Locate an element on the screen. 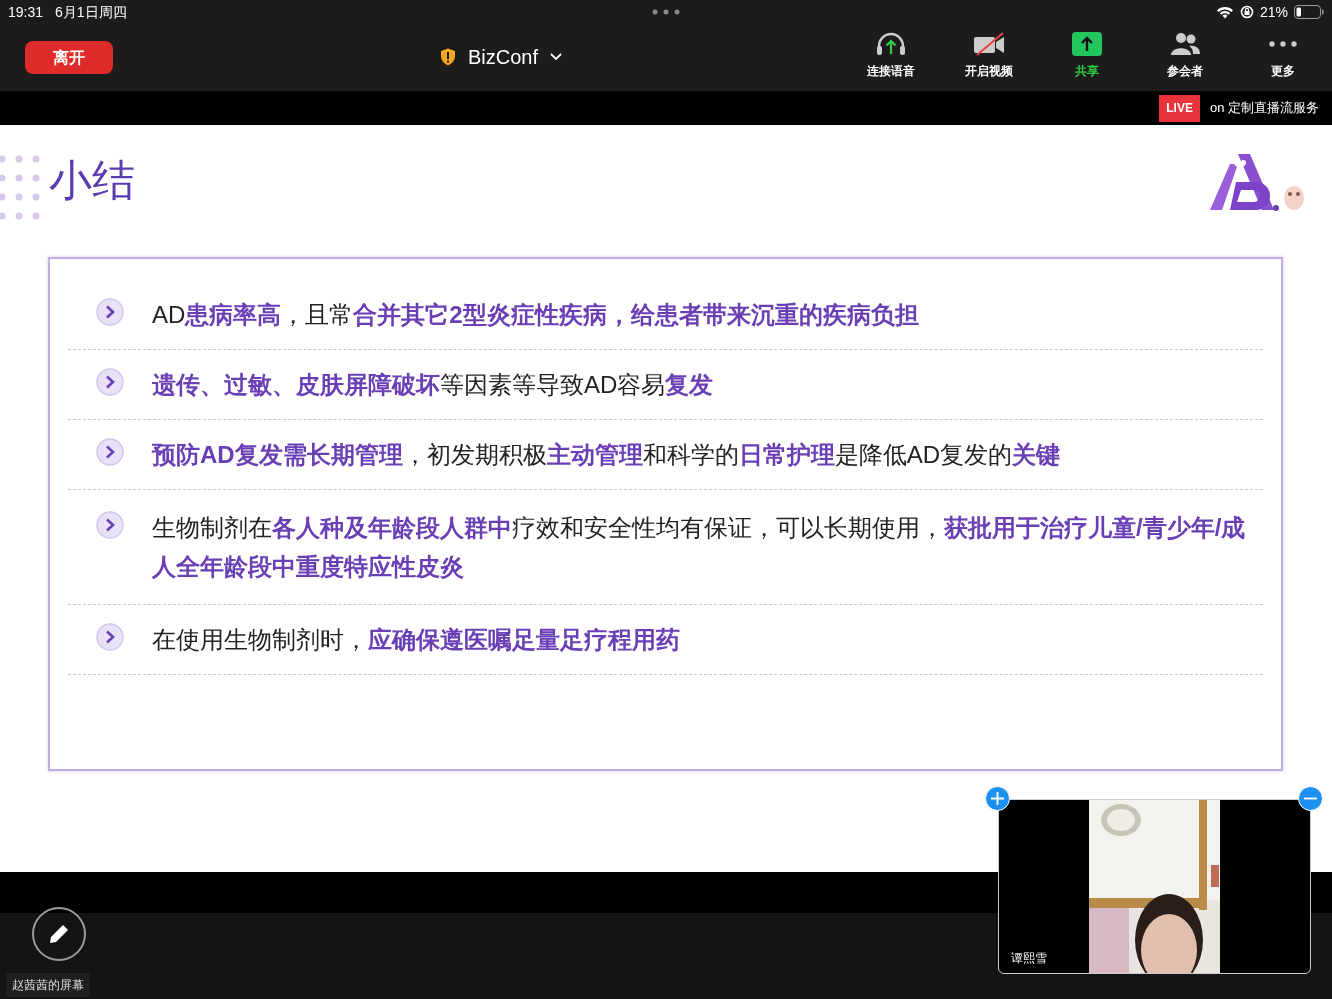 This screenshot has width=1332, height=999. more-icon is located at coordinates (1283, 43).